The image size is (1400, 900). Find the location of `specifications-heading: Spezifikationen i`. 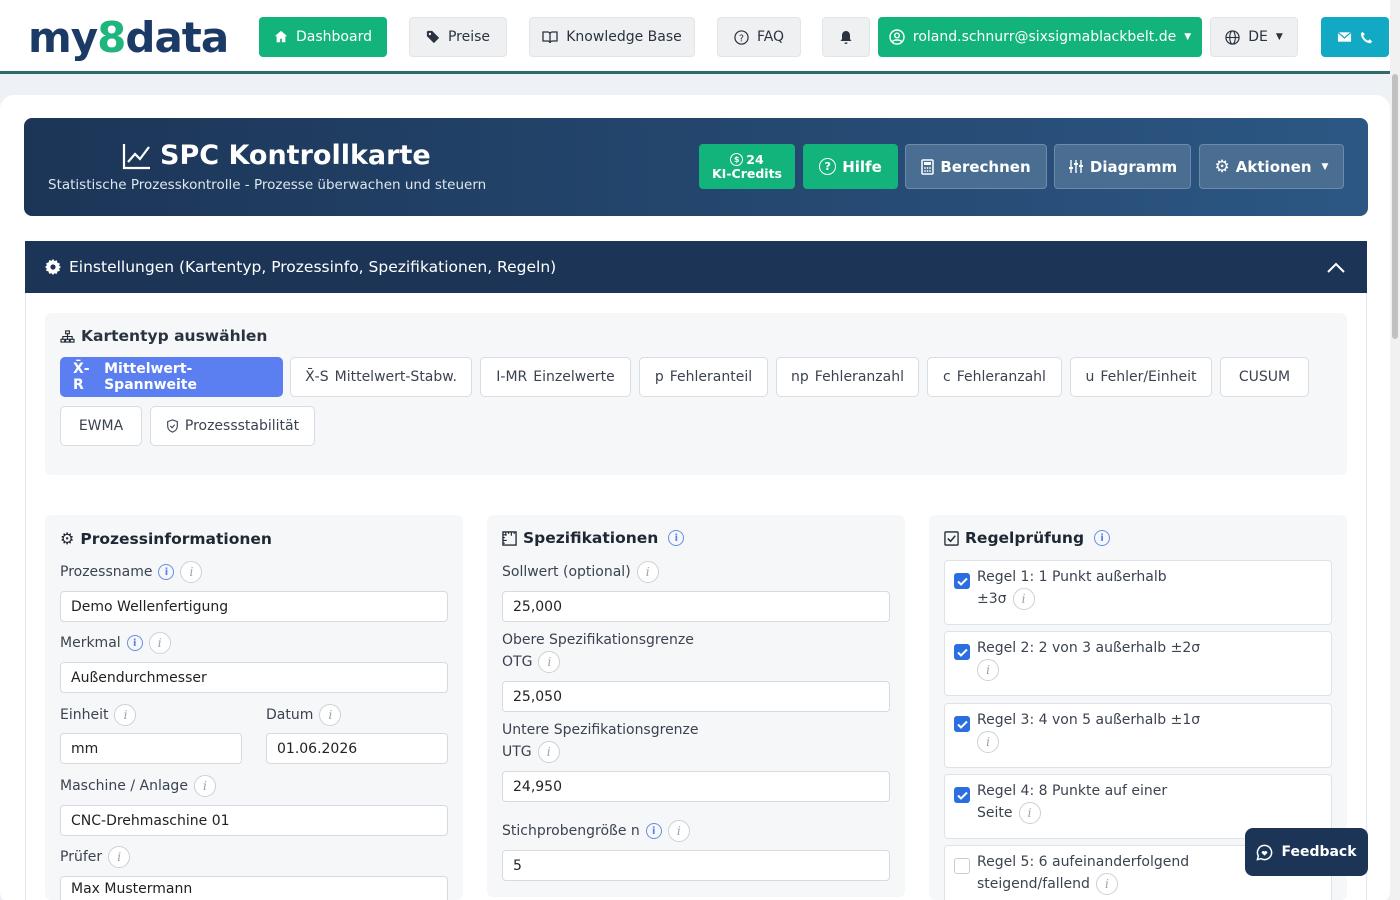

specifications-heading: Spezifikationen i is located at coordinates (593, 538).